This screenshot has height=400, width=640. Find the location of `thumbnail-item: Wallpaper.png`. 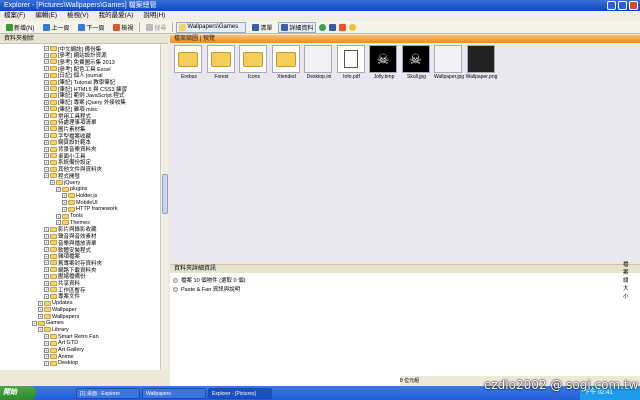

thumbnail-item: Wallpaper.png is located at coordinates (481, 64).